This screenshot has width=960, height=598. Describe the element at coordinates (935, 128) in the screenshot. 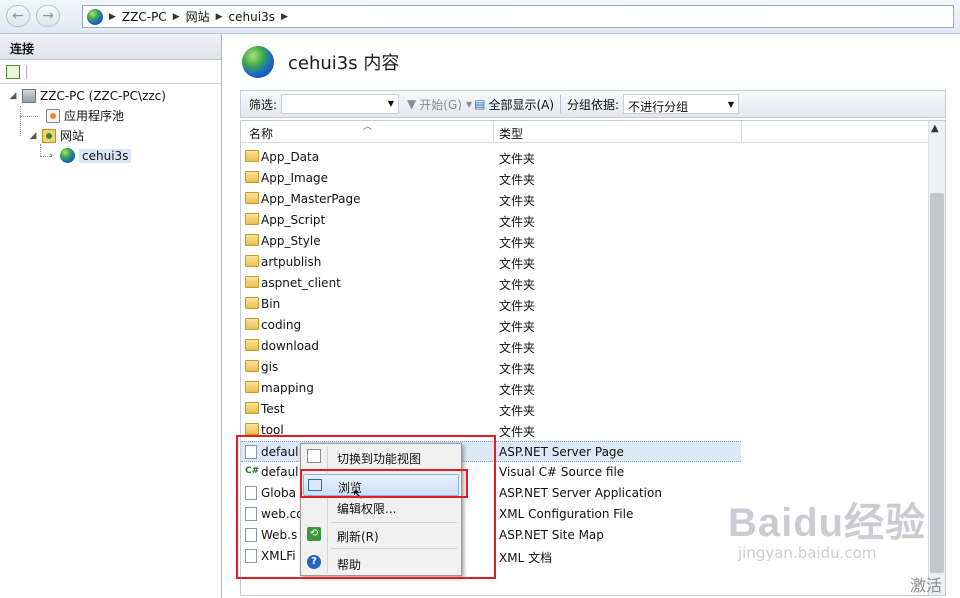

I see `scroll-up-arrow-icon: ▲` at that location.